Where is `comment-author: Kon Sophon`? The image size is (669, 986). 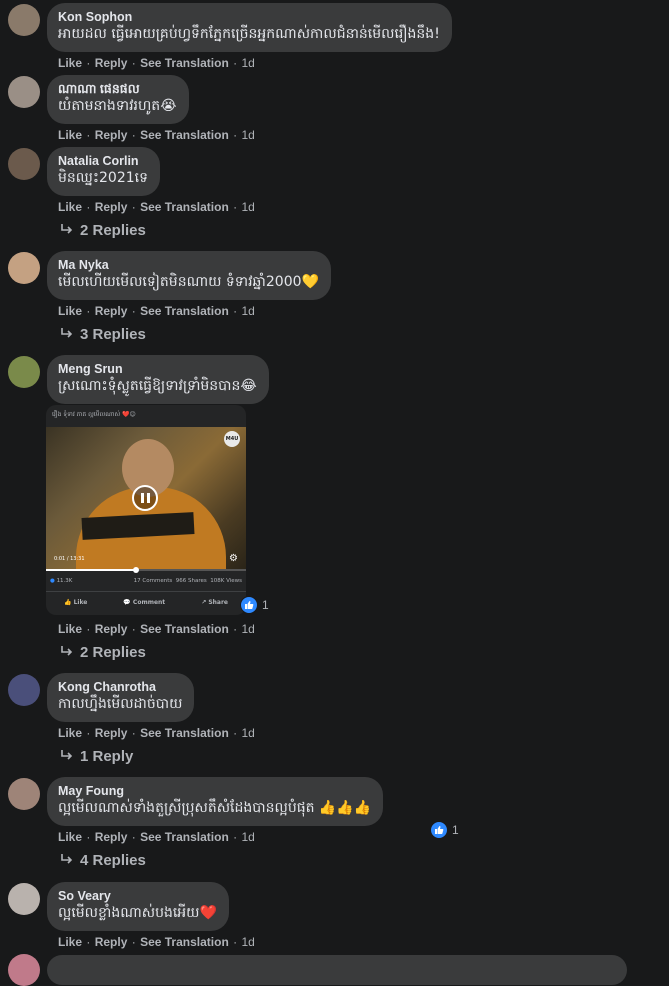
comment-author: Kon Sophon is located at coordinates (249, 17).